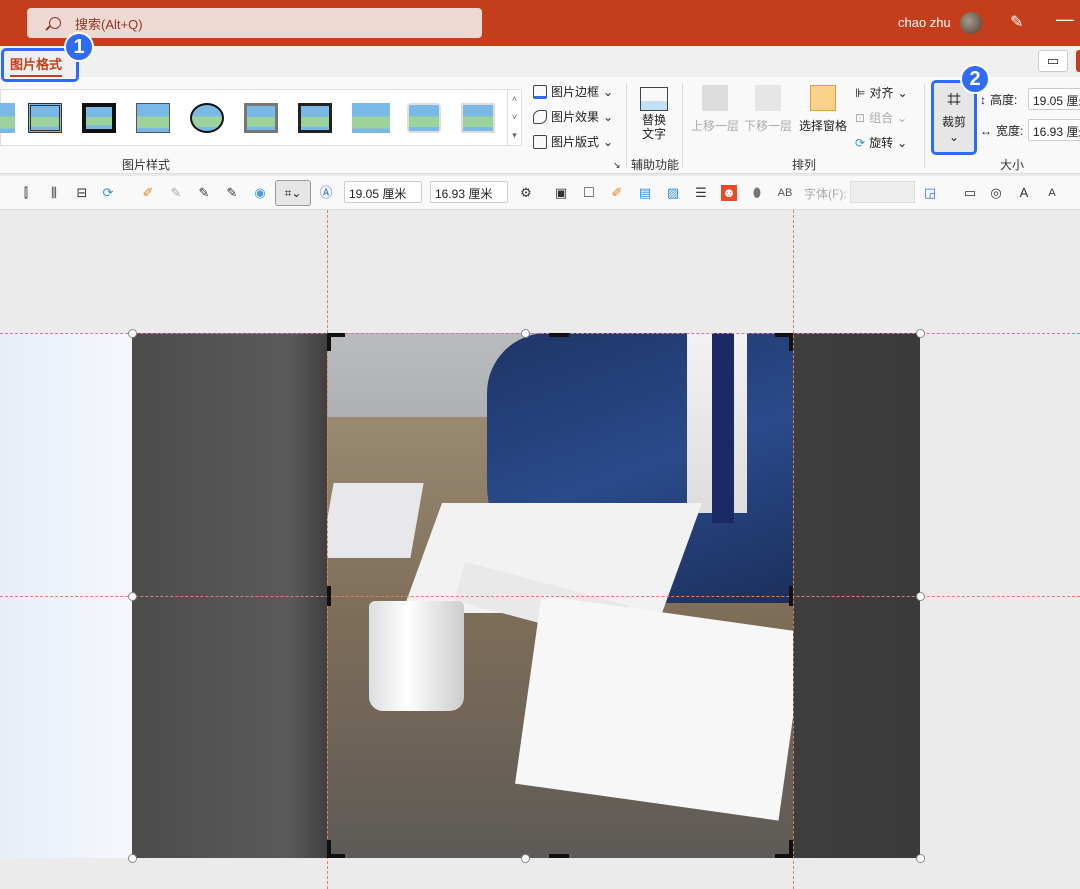  Describe the element at coordinates (757, 193) in the screenshot. I see `shape-icon: ⬮` at that location.